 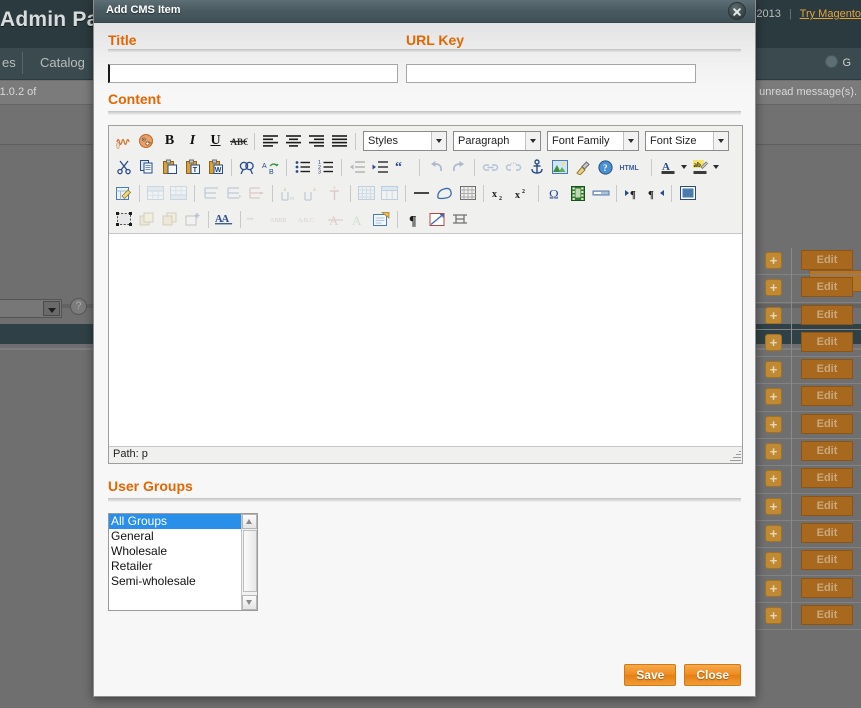 What do you see at coordinates (62, 62) in the screenshot?
I see `nav-item-catalog: Catalog` at bounding box center [62, 62].